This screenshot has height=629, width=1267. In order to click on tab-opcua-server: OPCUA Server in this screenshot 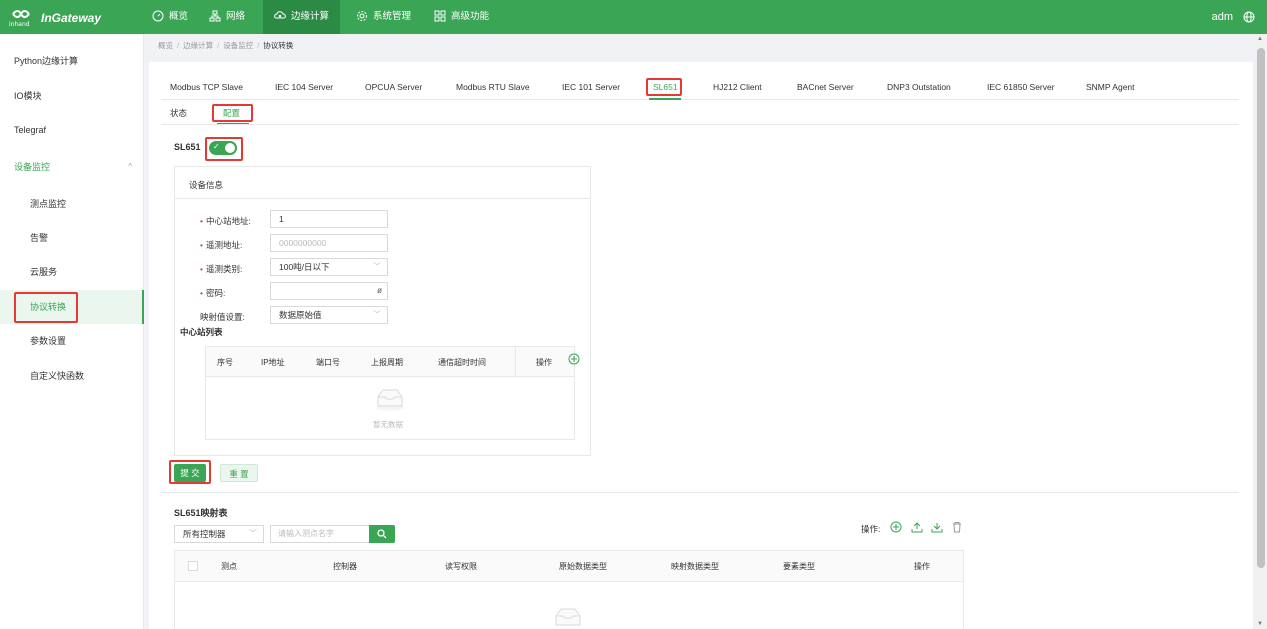, I will do `click(393, 87)`.